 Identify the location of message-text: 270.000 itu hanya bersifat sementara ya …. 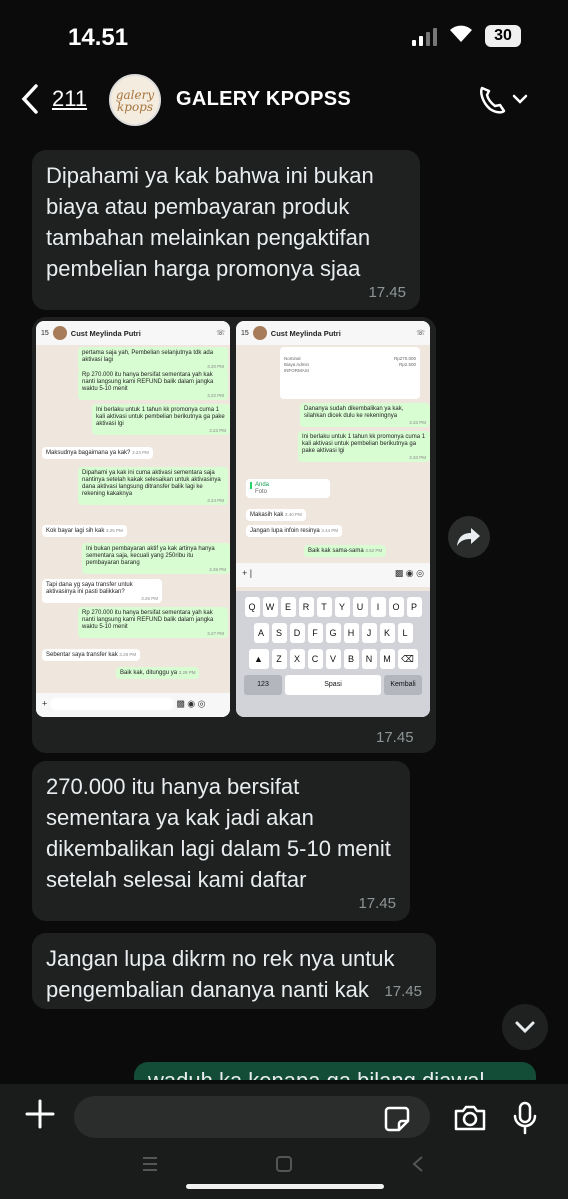
(218, 833).